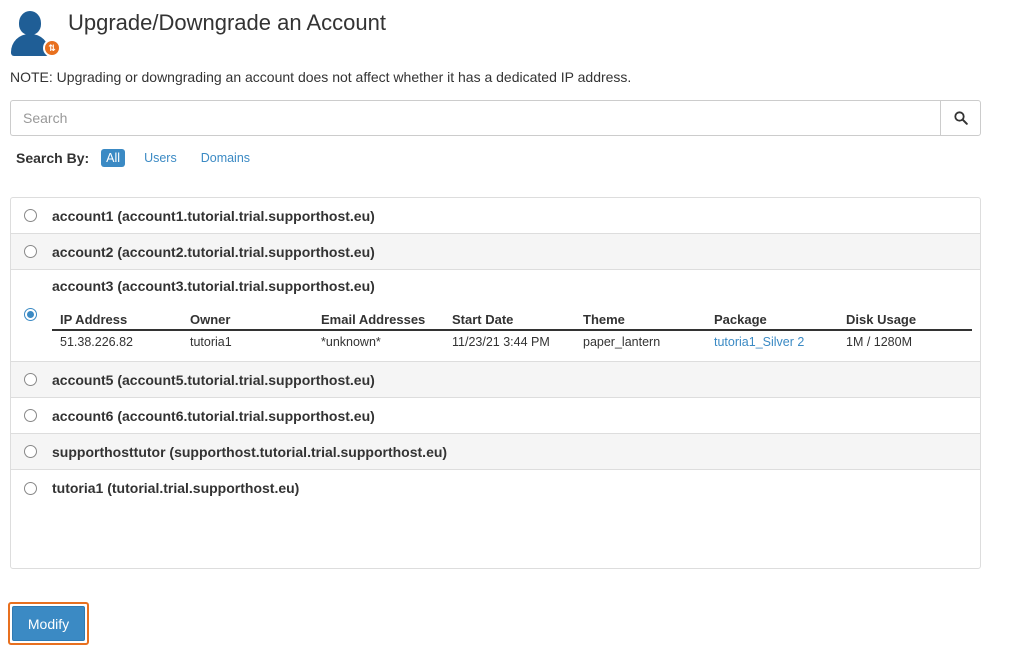 The height and width of the screenshot is (670, 1024). I want to click on modify-button: Modify, so click(48, 623).